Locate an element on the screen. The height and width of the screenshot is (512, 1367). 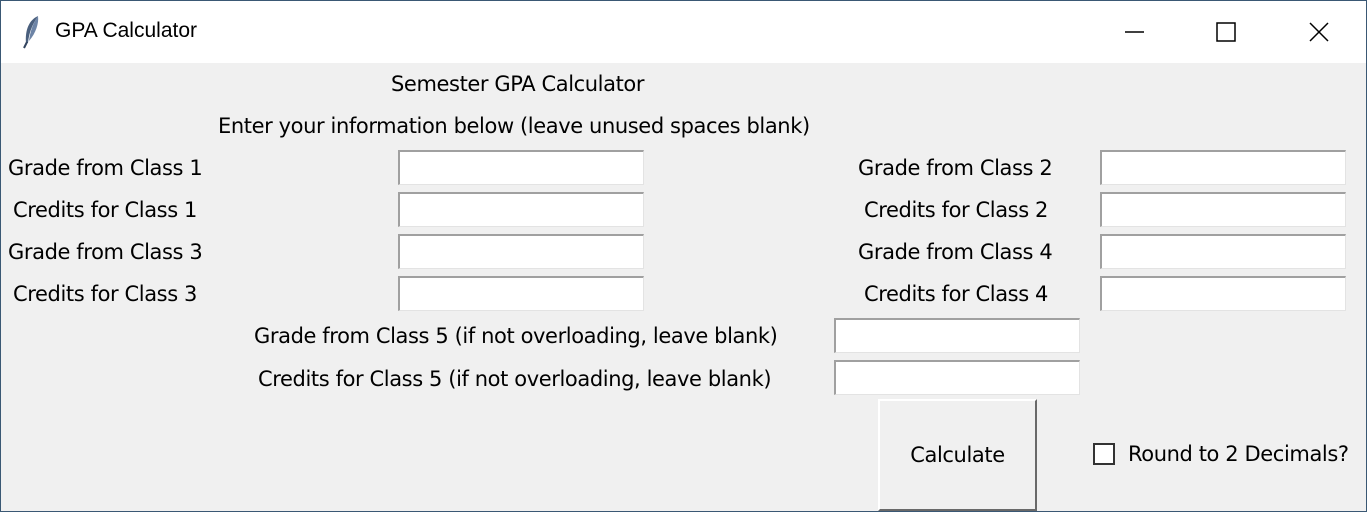
close-icon is located at coordinates (1319, 32).